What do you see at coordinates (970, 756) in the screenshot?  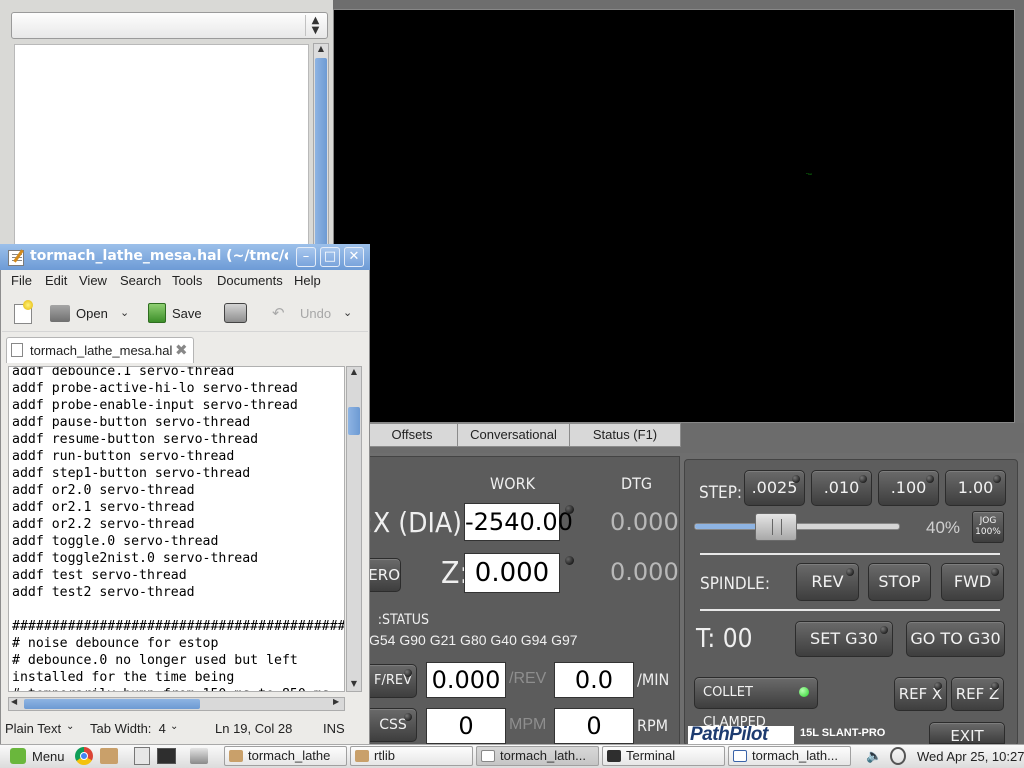 I see `clock: Wed Apr 25, 10:27` at bounding box center [970, 756].